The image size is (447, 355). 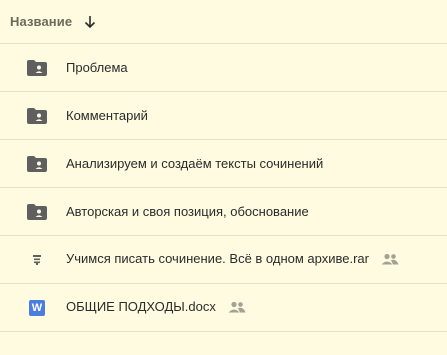 I want to click on word-badge: W, so click(x=37, y=307).